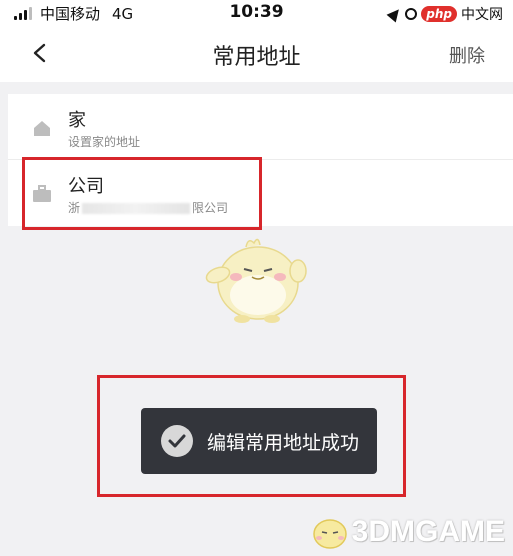 Image resolution: width=513 pixels, height=556 pixels. I want to click on status-right: php 中文网, so click(444, 14).